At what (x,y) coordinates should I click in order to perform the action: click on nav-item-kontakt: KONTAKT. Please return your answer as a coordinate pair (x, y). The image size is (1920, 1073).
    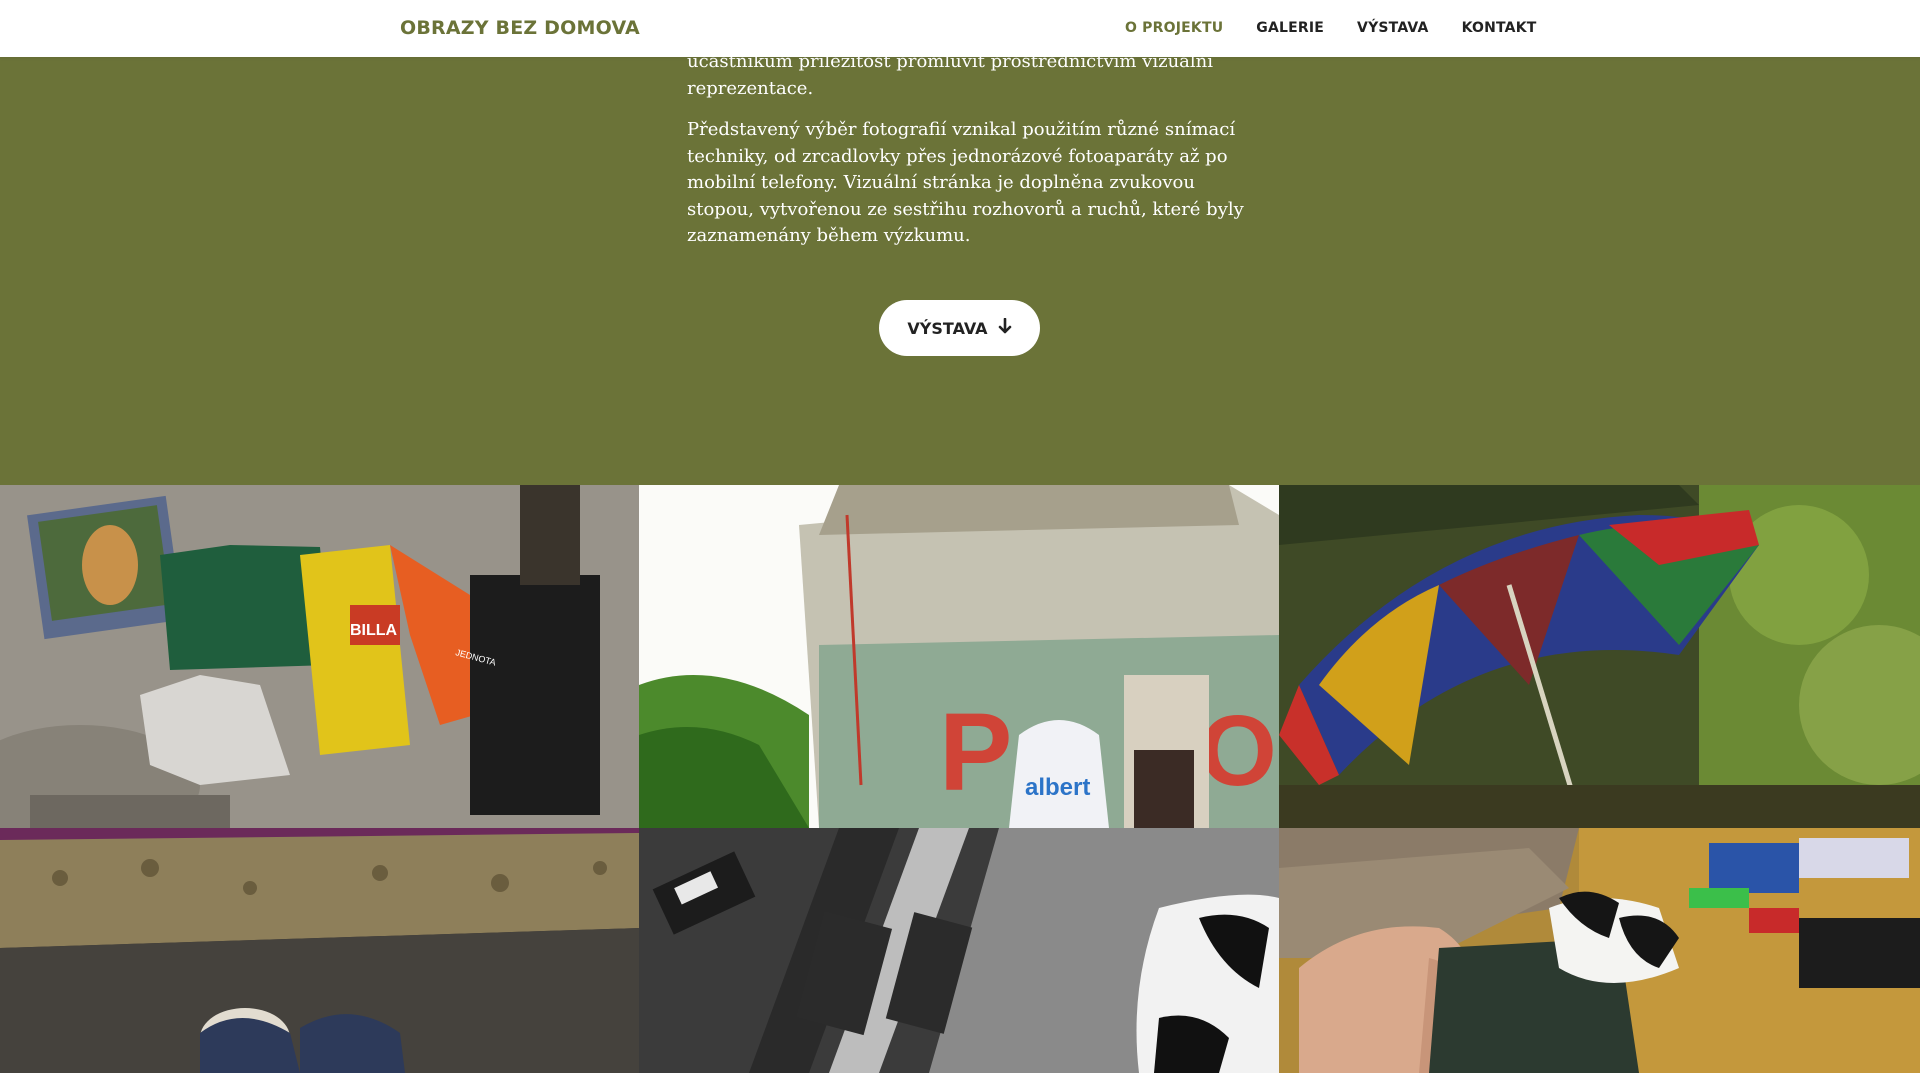
    Looking at the image, I should click on (1499, 28).